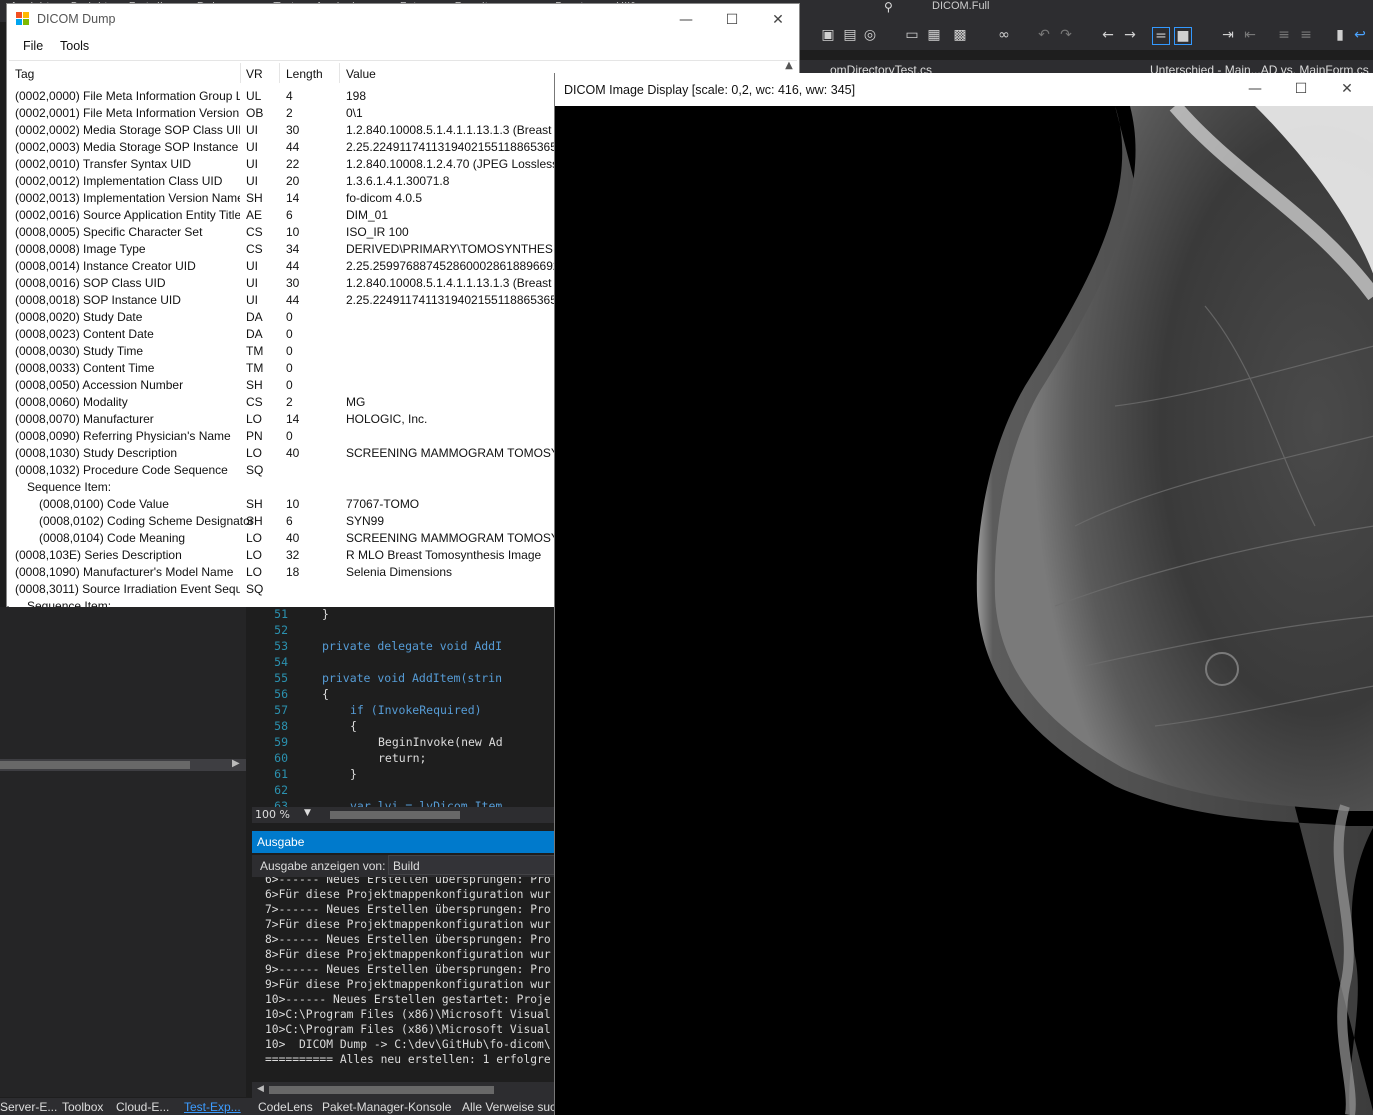 This screenshot has height=1115, width=1373. What do you see at coordinates (1044, 35) in the screenshot?
I see `undo-icon: ↶` at bounding box center [1044, 35].